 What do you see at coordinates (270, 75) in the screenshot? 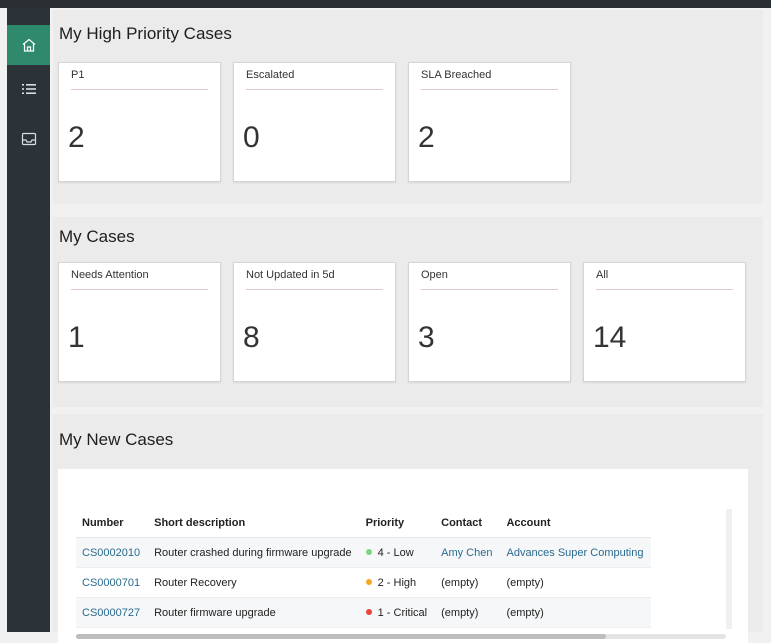
I see `tile-label: Escalated` at bounding box center [270, 75].